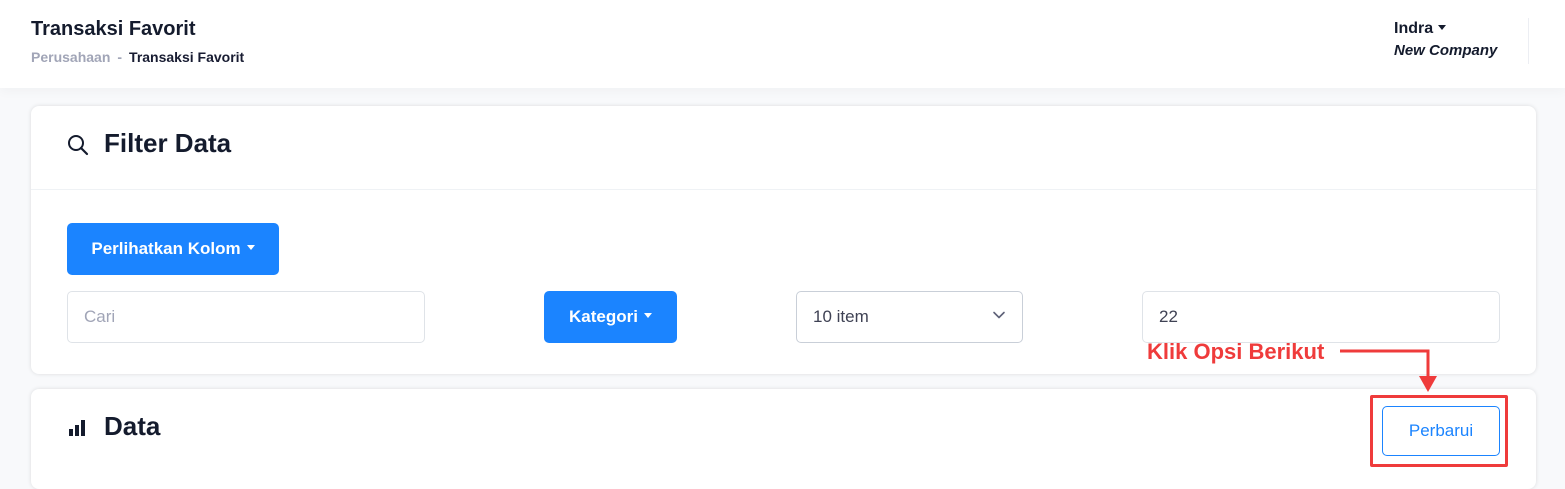 Image resolution: width=1565 pixels, height=489 pixels. Describe the element at coordinates (999, 317) in the screenshot. I see `chevron-down-icon` at that location.